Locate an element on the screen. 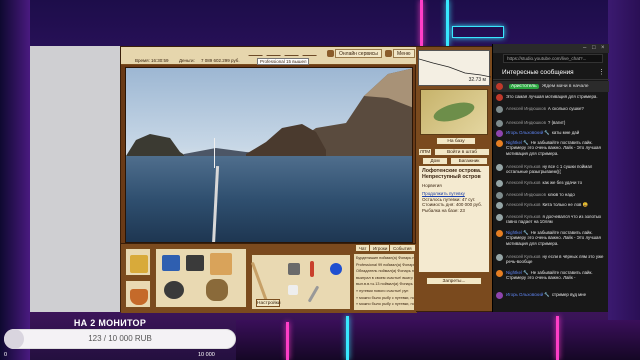 The width and height of the screenshot is (640, 360). rod-icon is located at coordinates (259, 282).